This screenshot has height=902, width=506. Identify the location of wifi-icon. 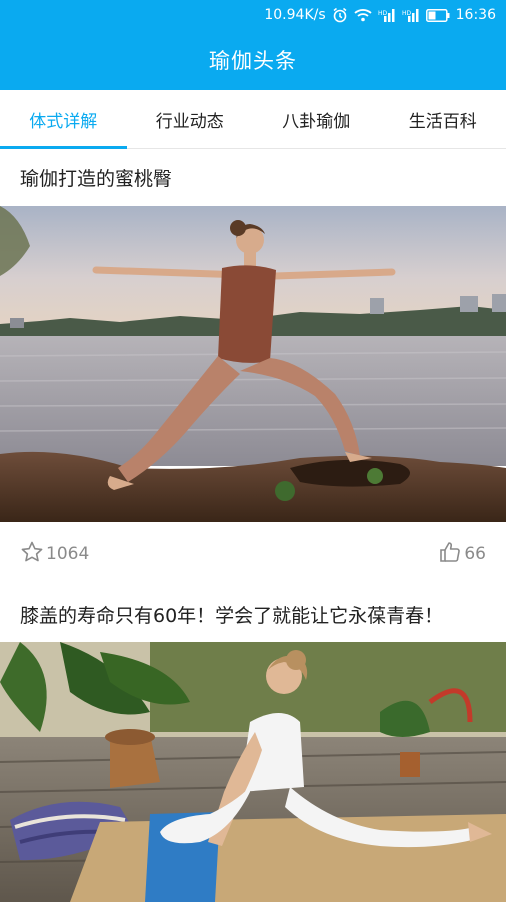
(363, 15).